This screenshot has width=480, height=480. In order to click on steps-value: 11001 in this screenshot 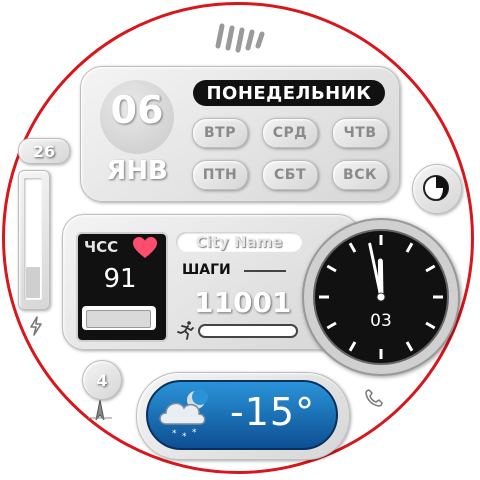, I will do `click(242, 302)`.